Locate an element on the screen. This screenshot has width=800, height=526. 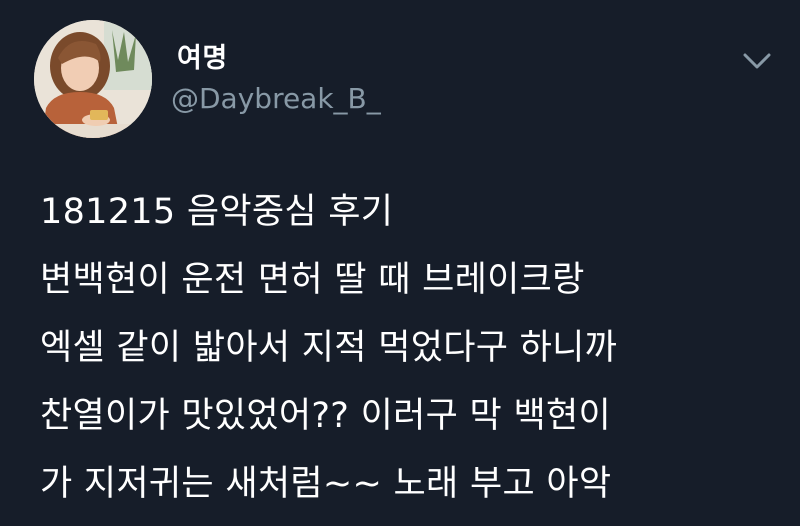
tweet-text-line: 변백현이 운전 면허 딸 때 브레이크랑 is located at coordinates (312, 280).